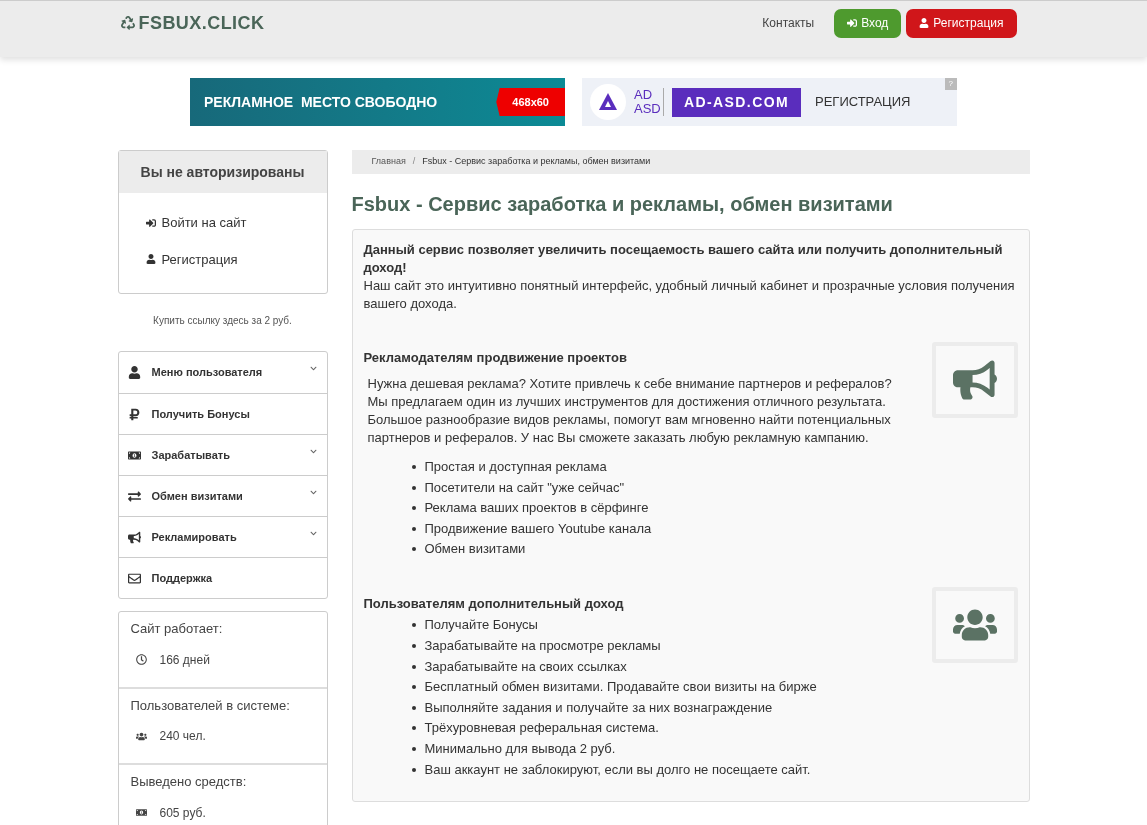  Describe the element at coordinates (671, 487) in the screenshot. I see `feature-list-item: Посетители на сайт "уже сейчас"` at that location.